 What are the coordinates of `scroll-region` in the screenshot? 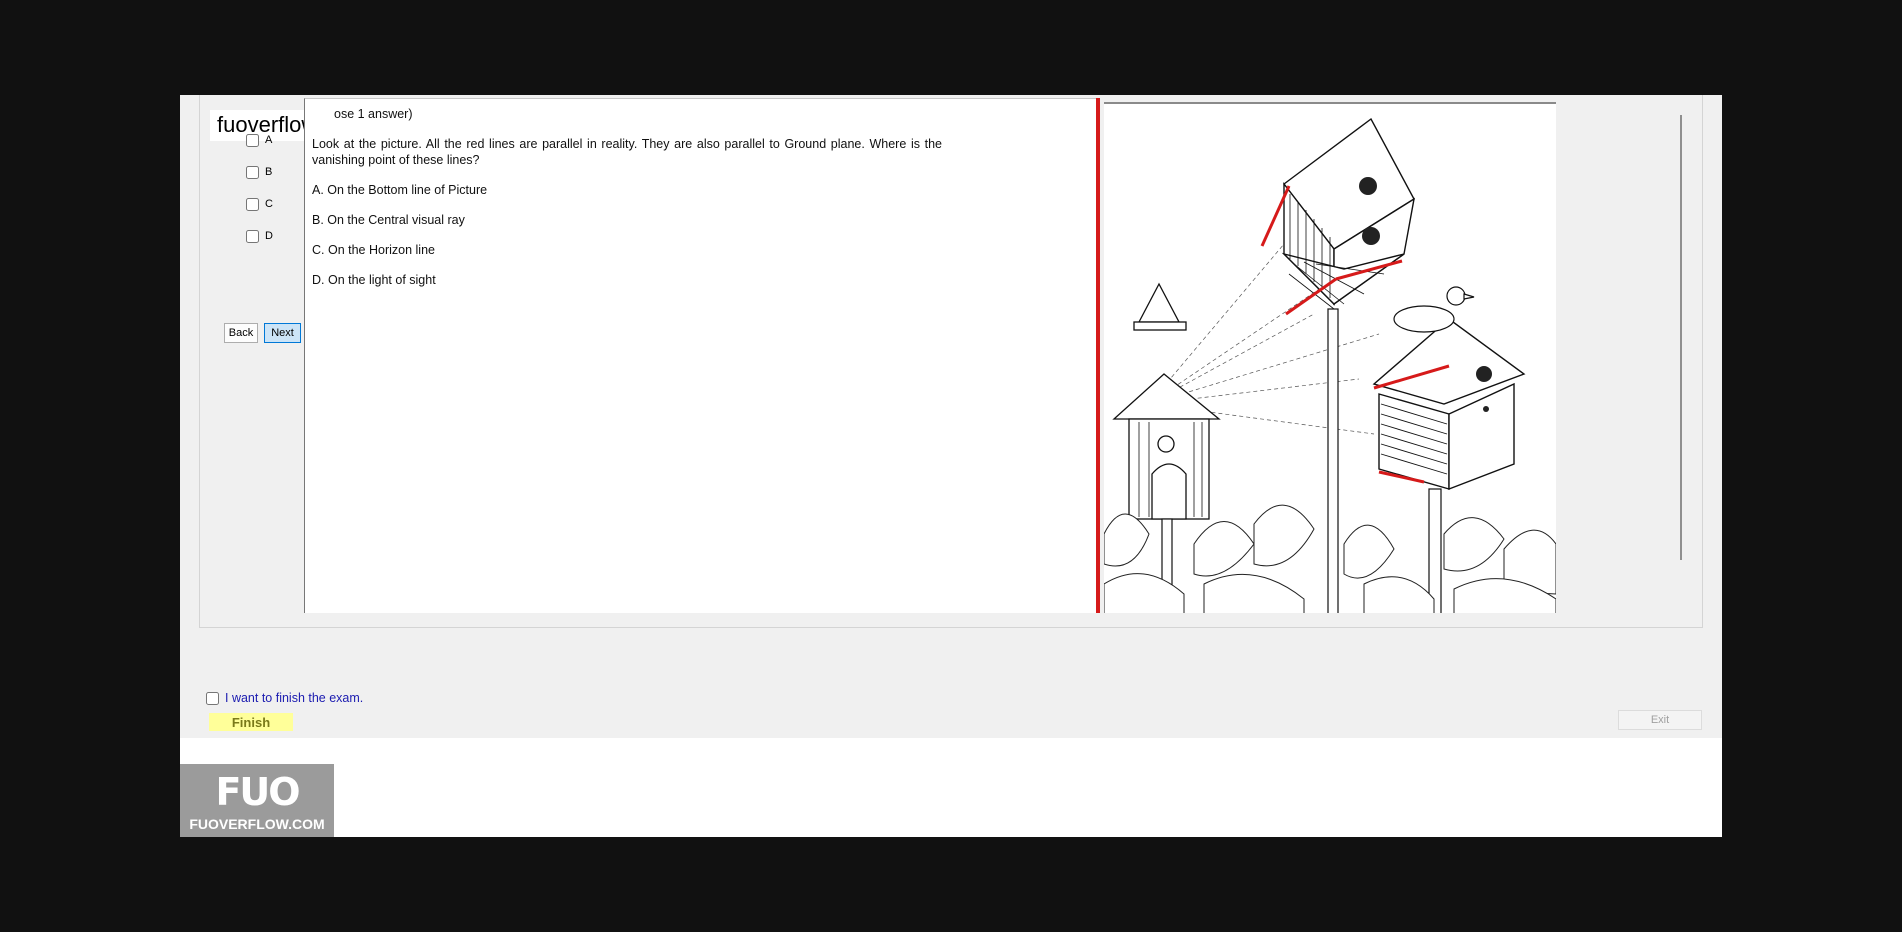 It's located at (1627, 355).